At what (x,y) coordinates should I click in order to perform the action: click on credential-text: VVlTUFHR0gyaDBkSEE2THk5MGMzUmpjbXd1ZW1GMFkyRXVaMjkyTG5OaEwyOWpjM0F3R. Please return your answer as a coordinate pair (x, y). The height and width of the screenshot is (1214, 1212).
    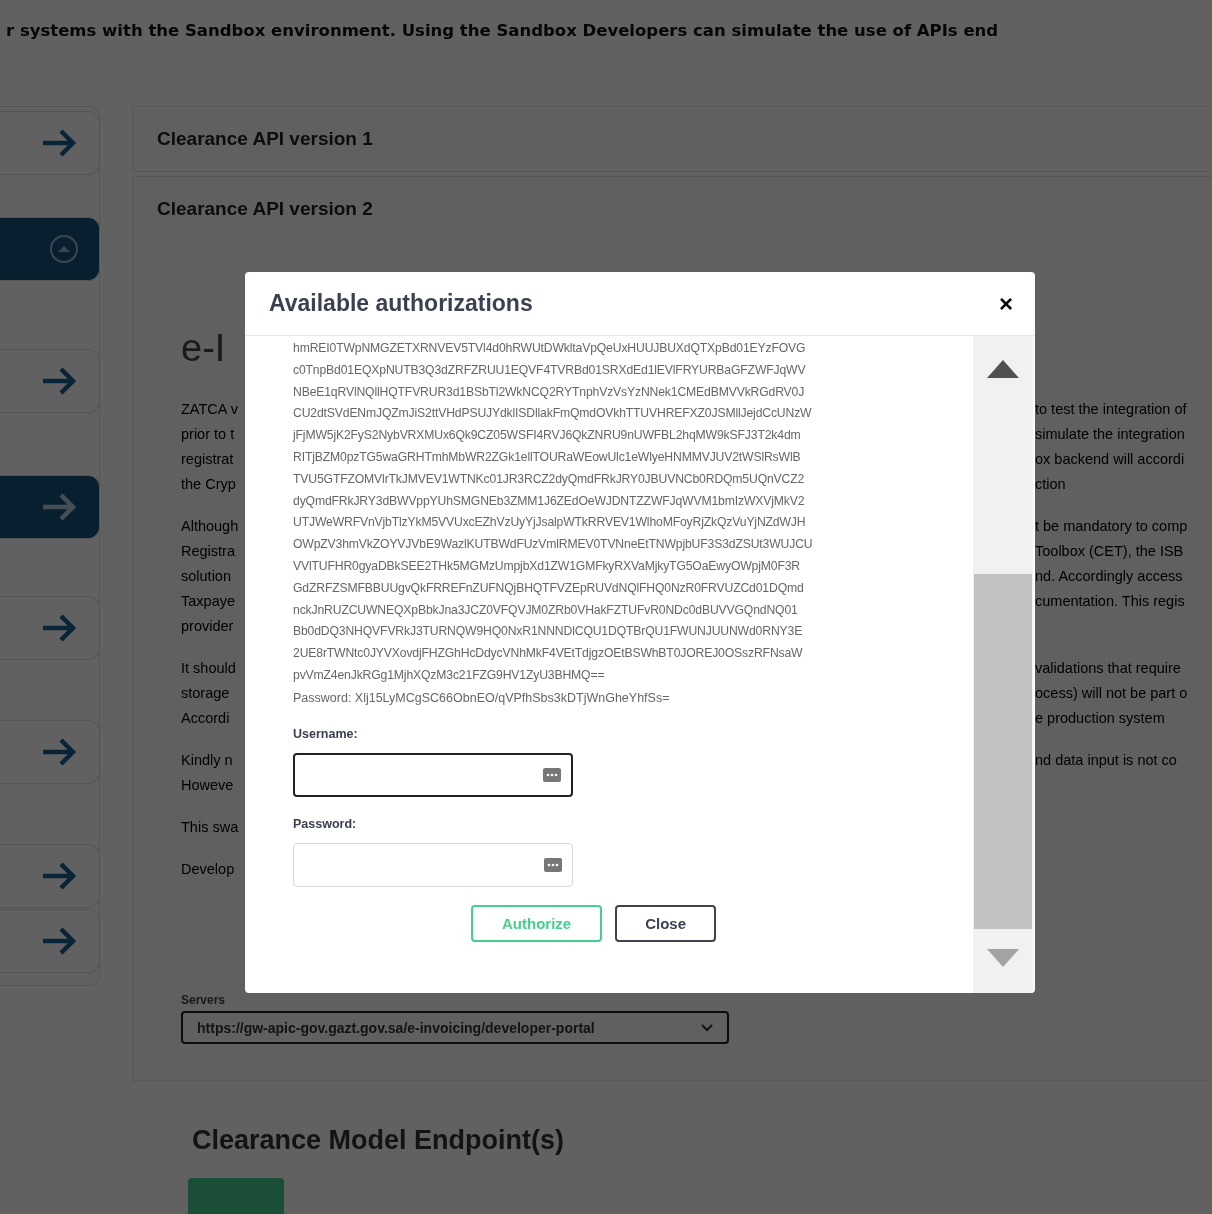
    Looking at the image, I should click on (547, 566).